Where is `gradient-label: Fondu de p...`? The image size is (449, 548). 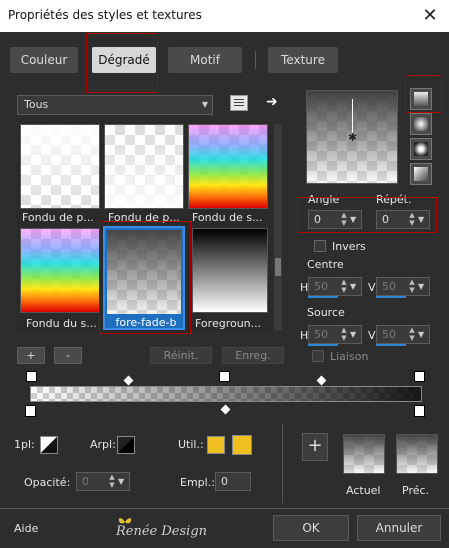
gradient-label: Fondu de p... is located at coordinates (58, 217).